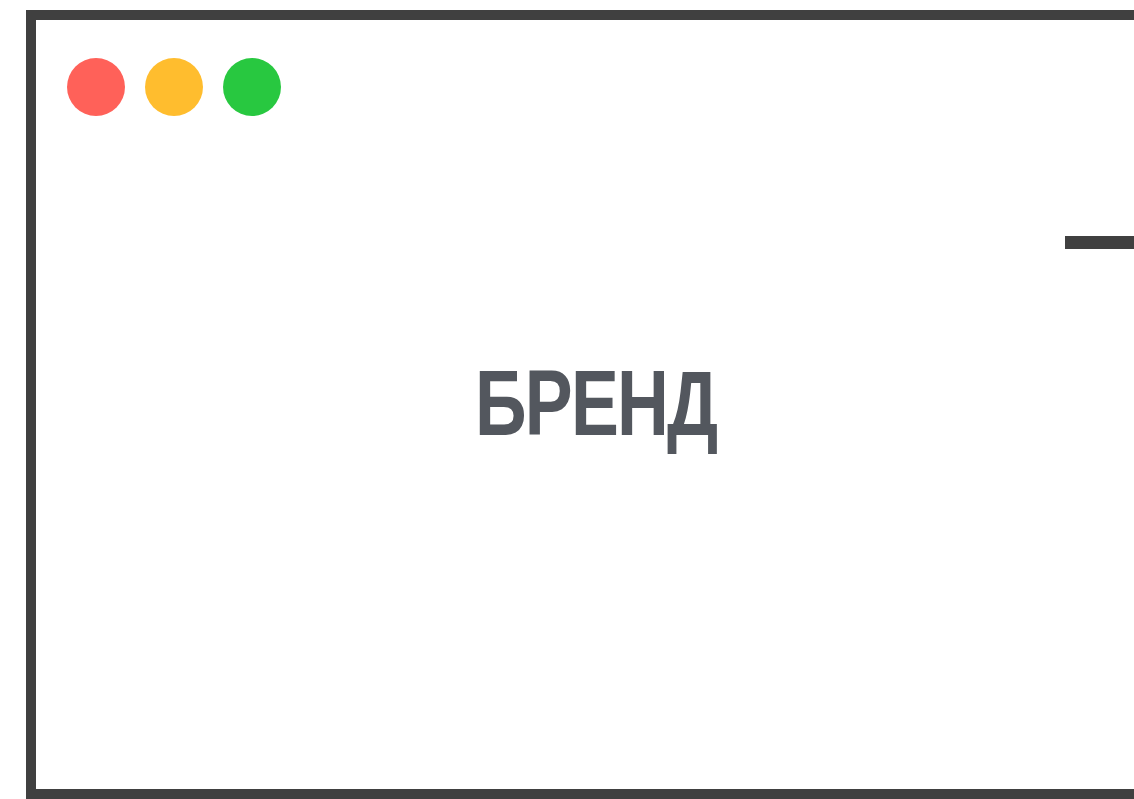 This screenshot has width=1134, height=799. I want to click on brand-title: БРЕНД, so click(596, 403).